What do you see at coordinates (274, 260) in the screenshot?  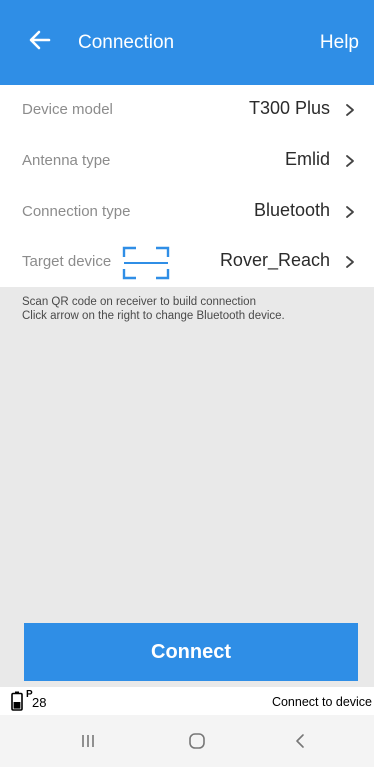 I see `target-device-value: Rover_Reach` at bounding box center [274, 260].